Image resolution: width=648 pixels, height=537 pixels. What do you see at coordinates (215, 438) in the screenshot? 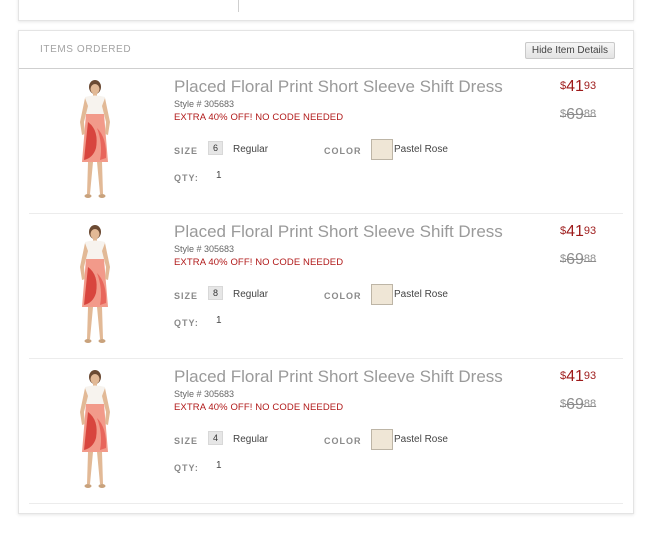
I see `size-value: 4` at bounding box center [215, 438].